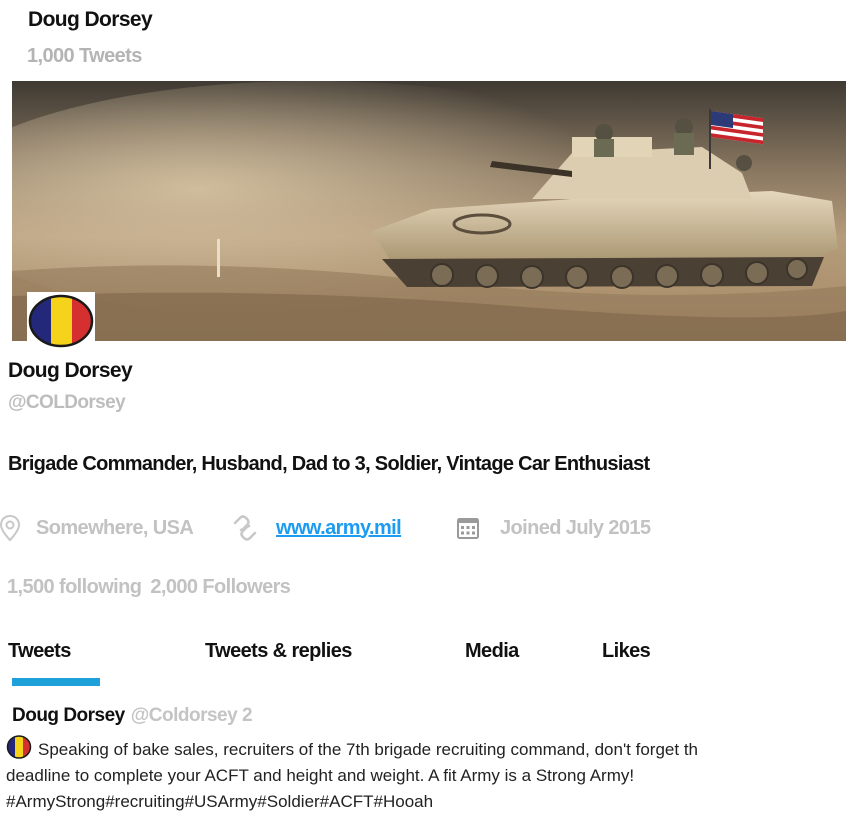 The width and height of the screenshot is (846, 822). I want to click on tab-media: Media, so click(492, 651).